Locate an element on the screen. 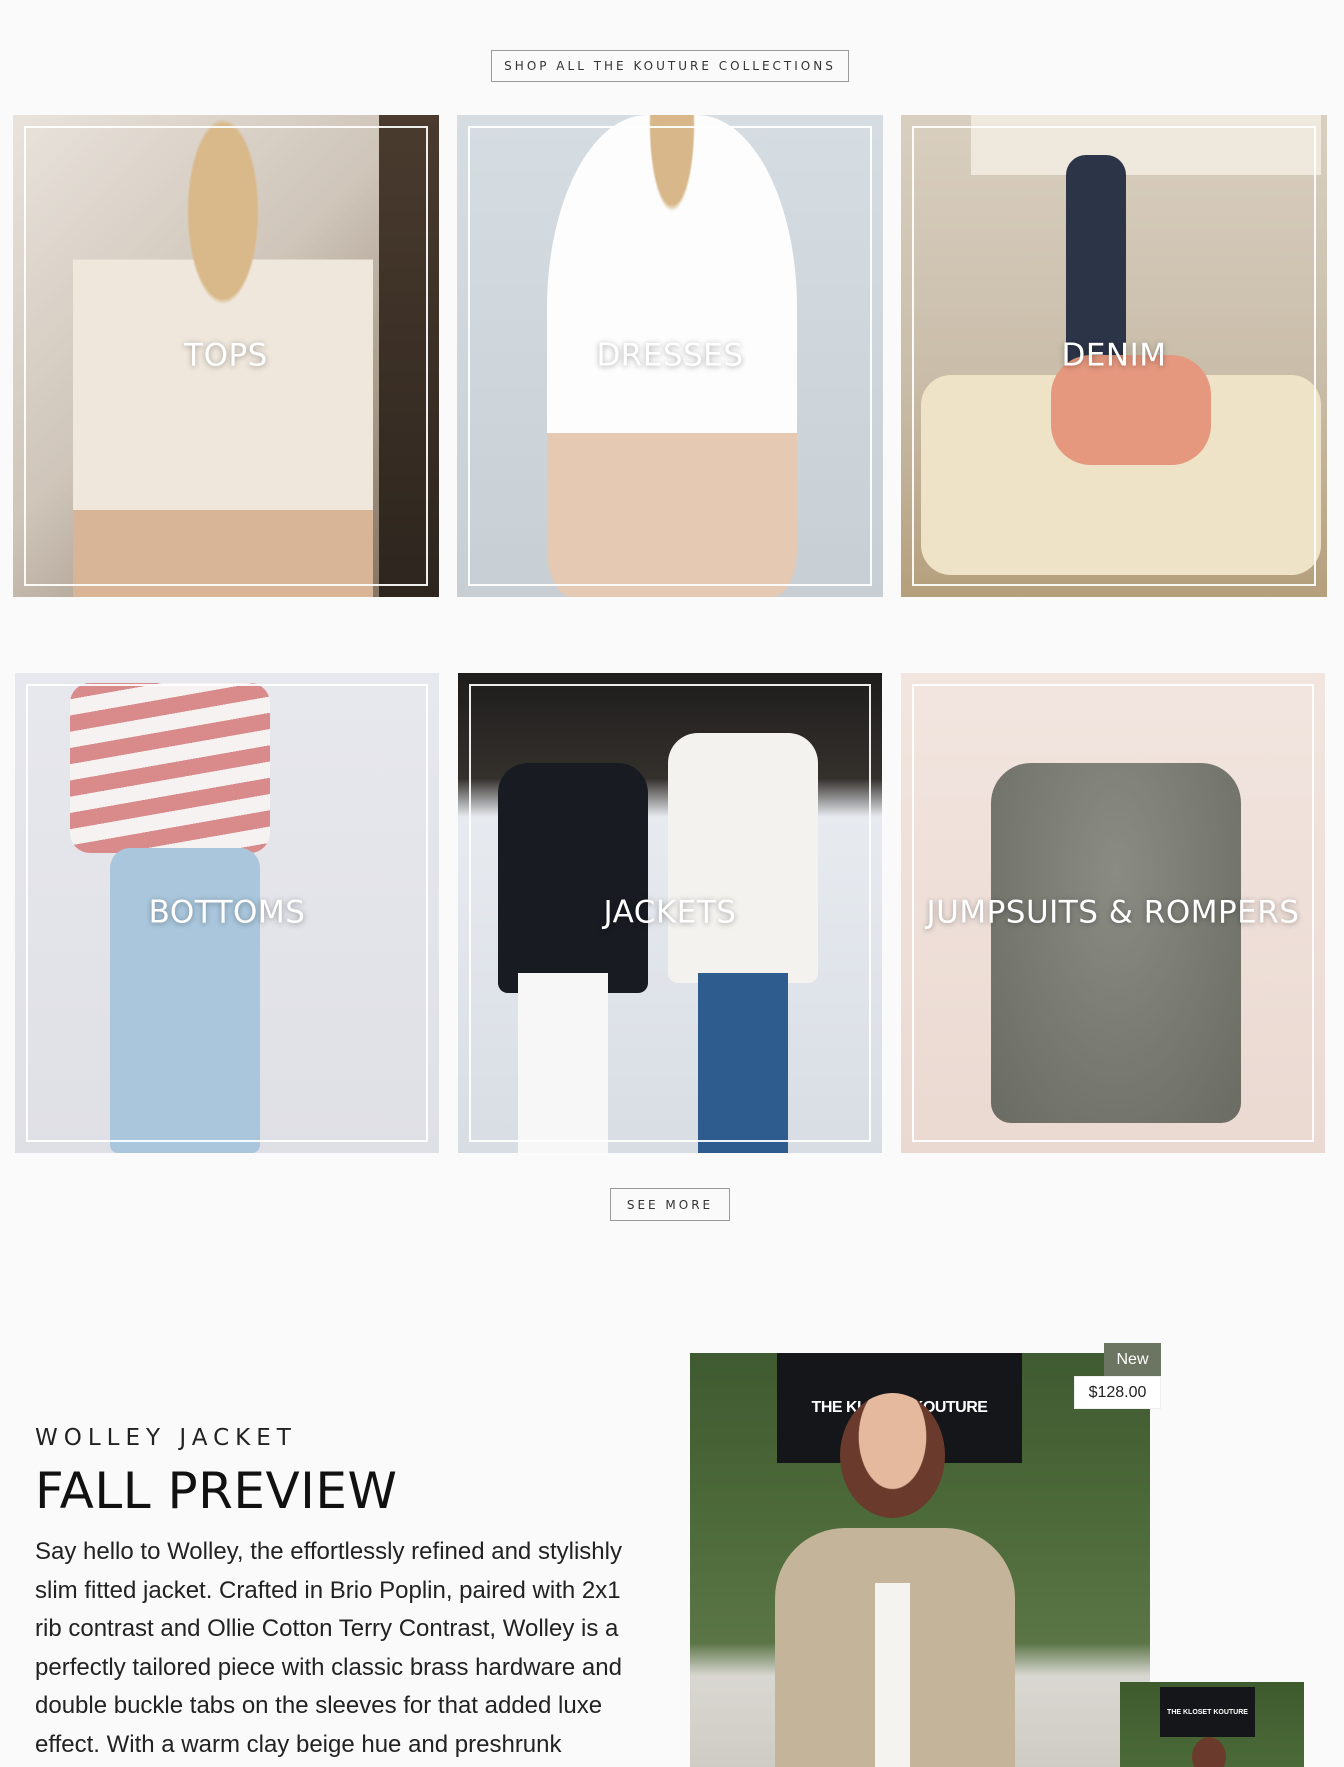 This screenshot has width=1344, height=1767. product-thumbnail: THE KLOSET KOUTURE is located at coordinates (1212, 1724).